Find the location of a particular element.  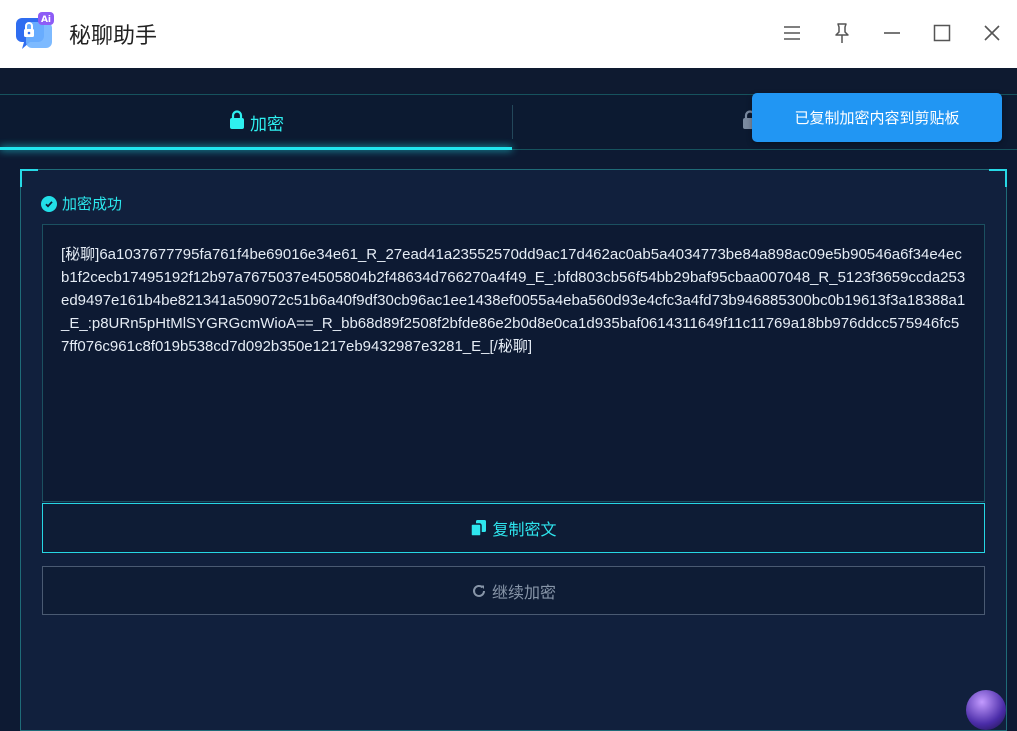

app-logo-badge: Ai is located at coordinates (46, 20).